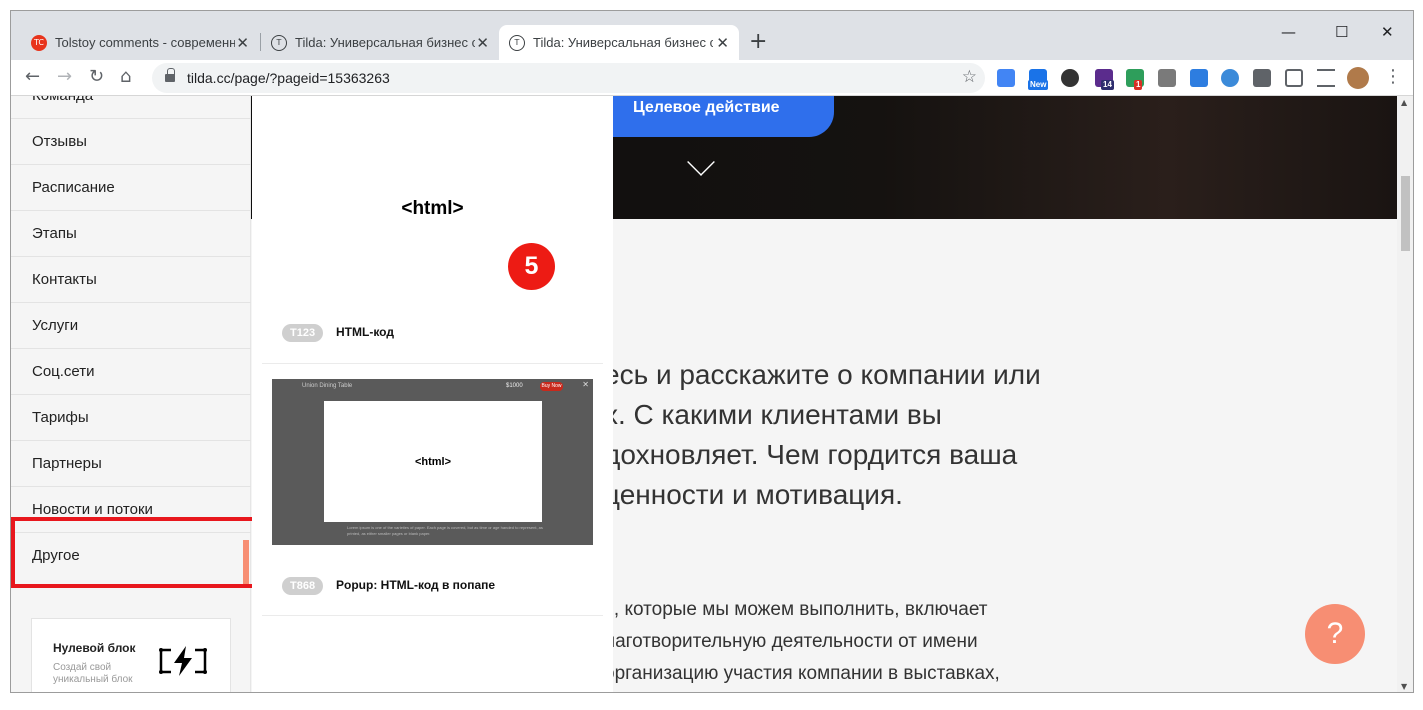 Image resolution: width=1423 pixels, height=710 pixels. Describe the element at coordinates (64, 76) in the screenshot. I see `forward-button: →` at that location.